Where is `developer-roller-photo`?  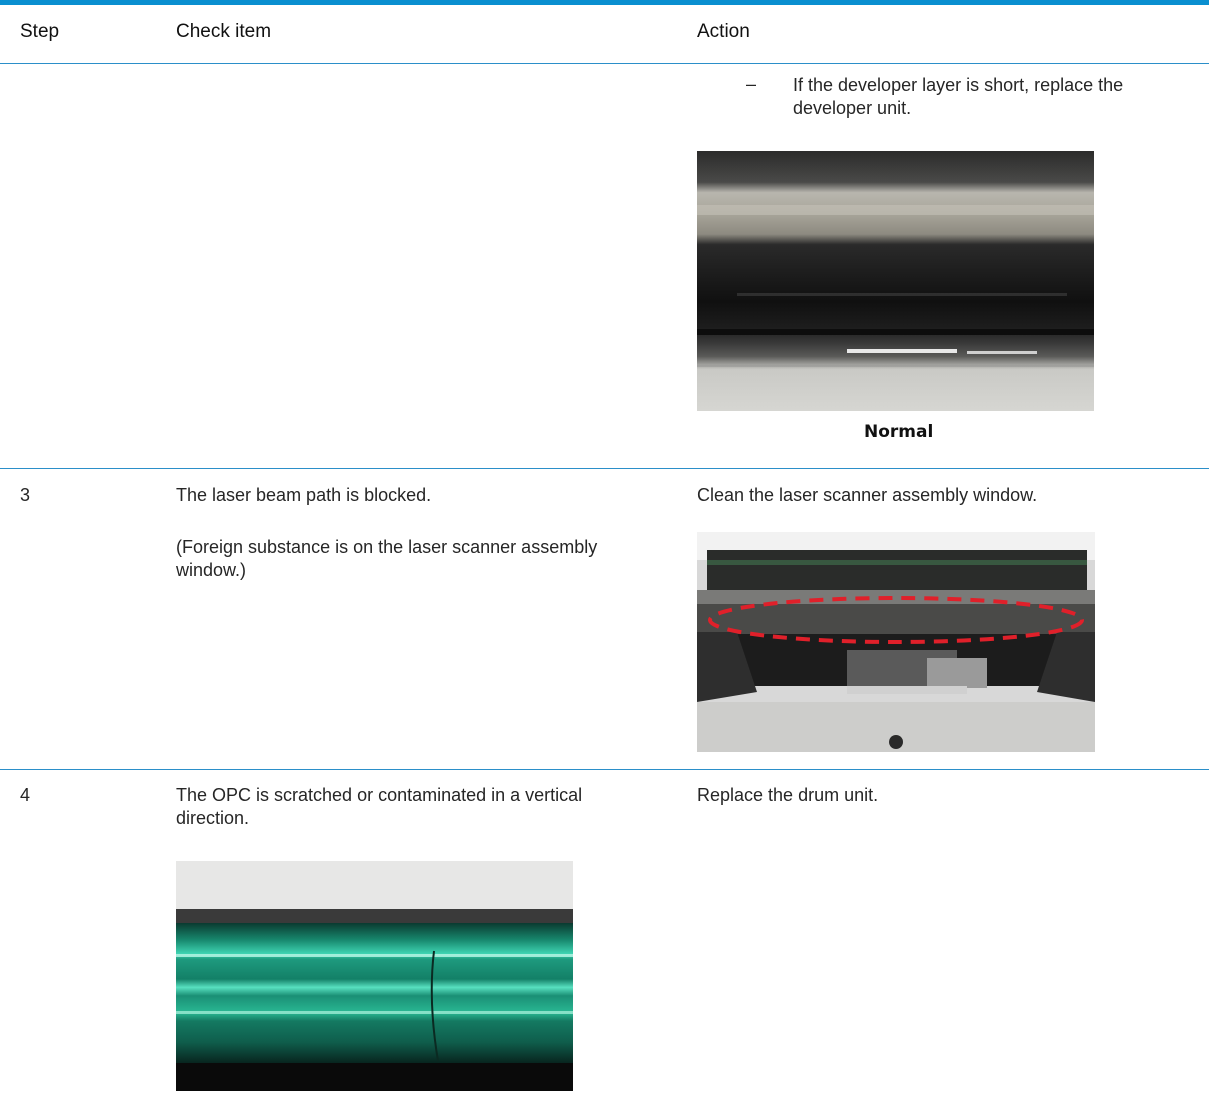
developer-roller-photo is located at coordinates (895, 281).